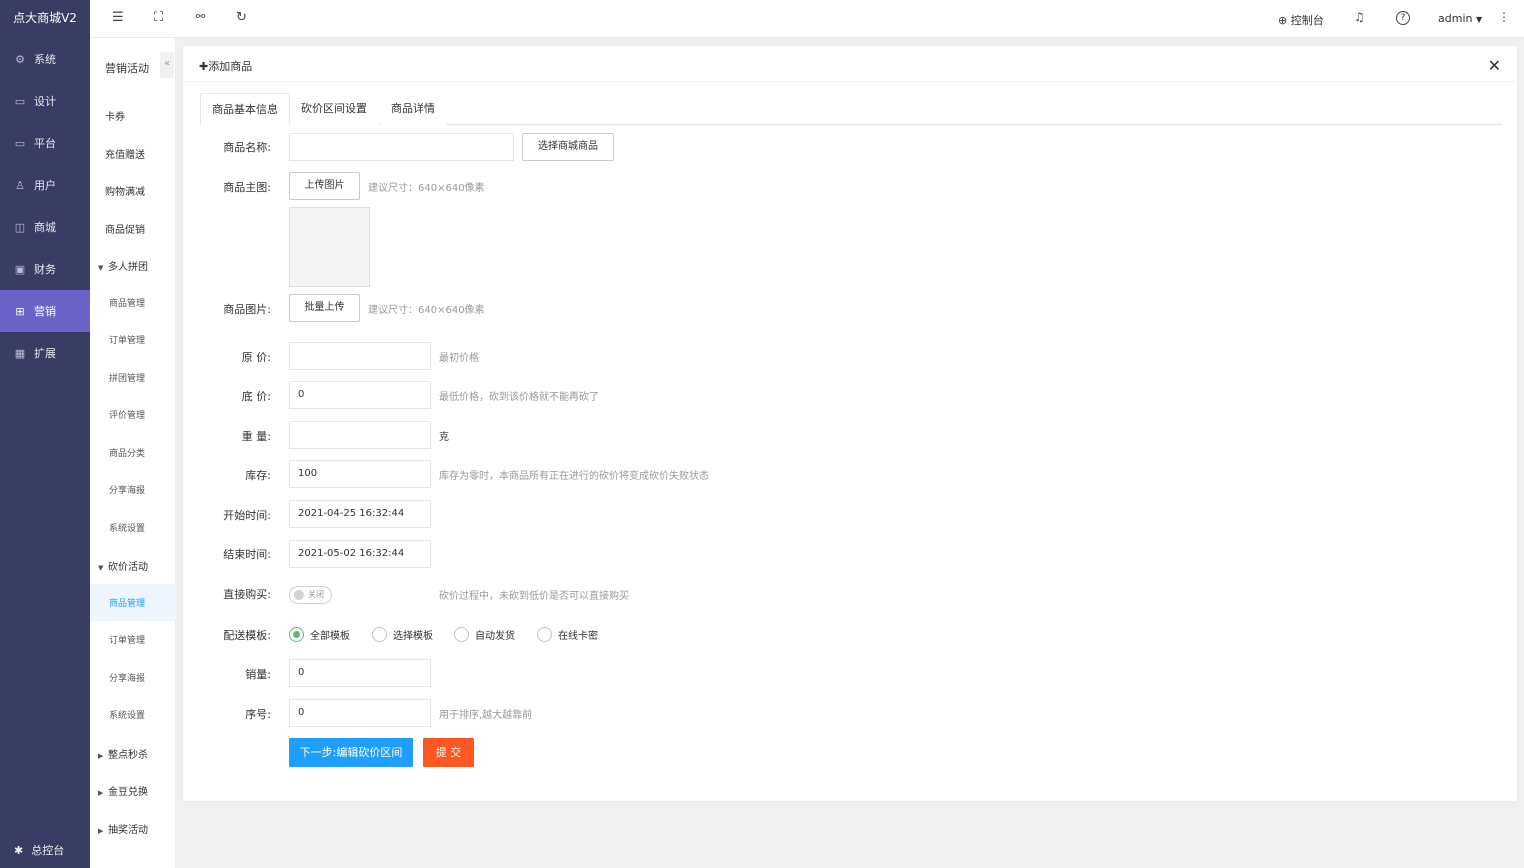 Image resolution: width=1524 pixels, height=868 pixels. Describe the element at coordinates (1359, 17) in the screenshot. I see `bell-icon: ♫` at that location.